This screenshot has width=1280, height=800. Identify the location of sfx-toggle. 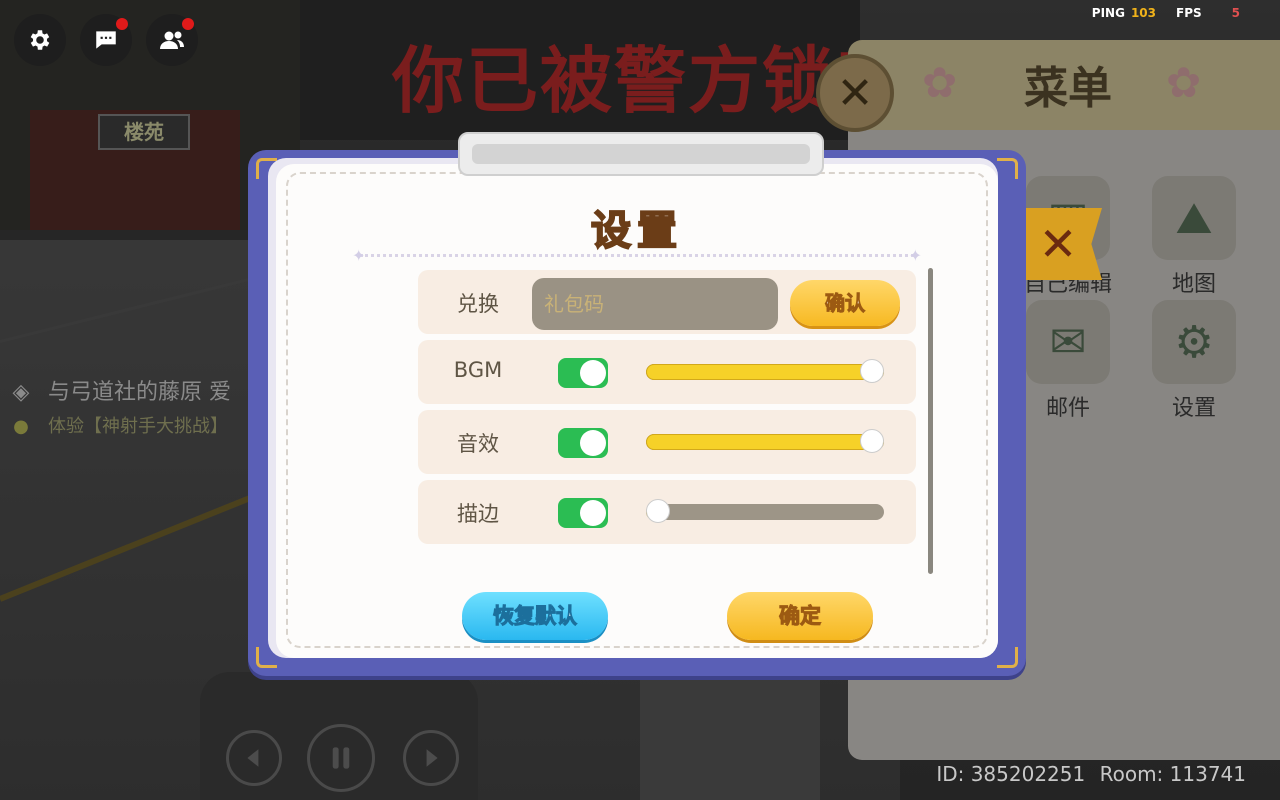
(583, 443).